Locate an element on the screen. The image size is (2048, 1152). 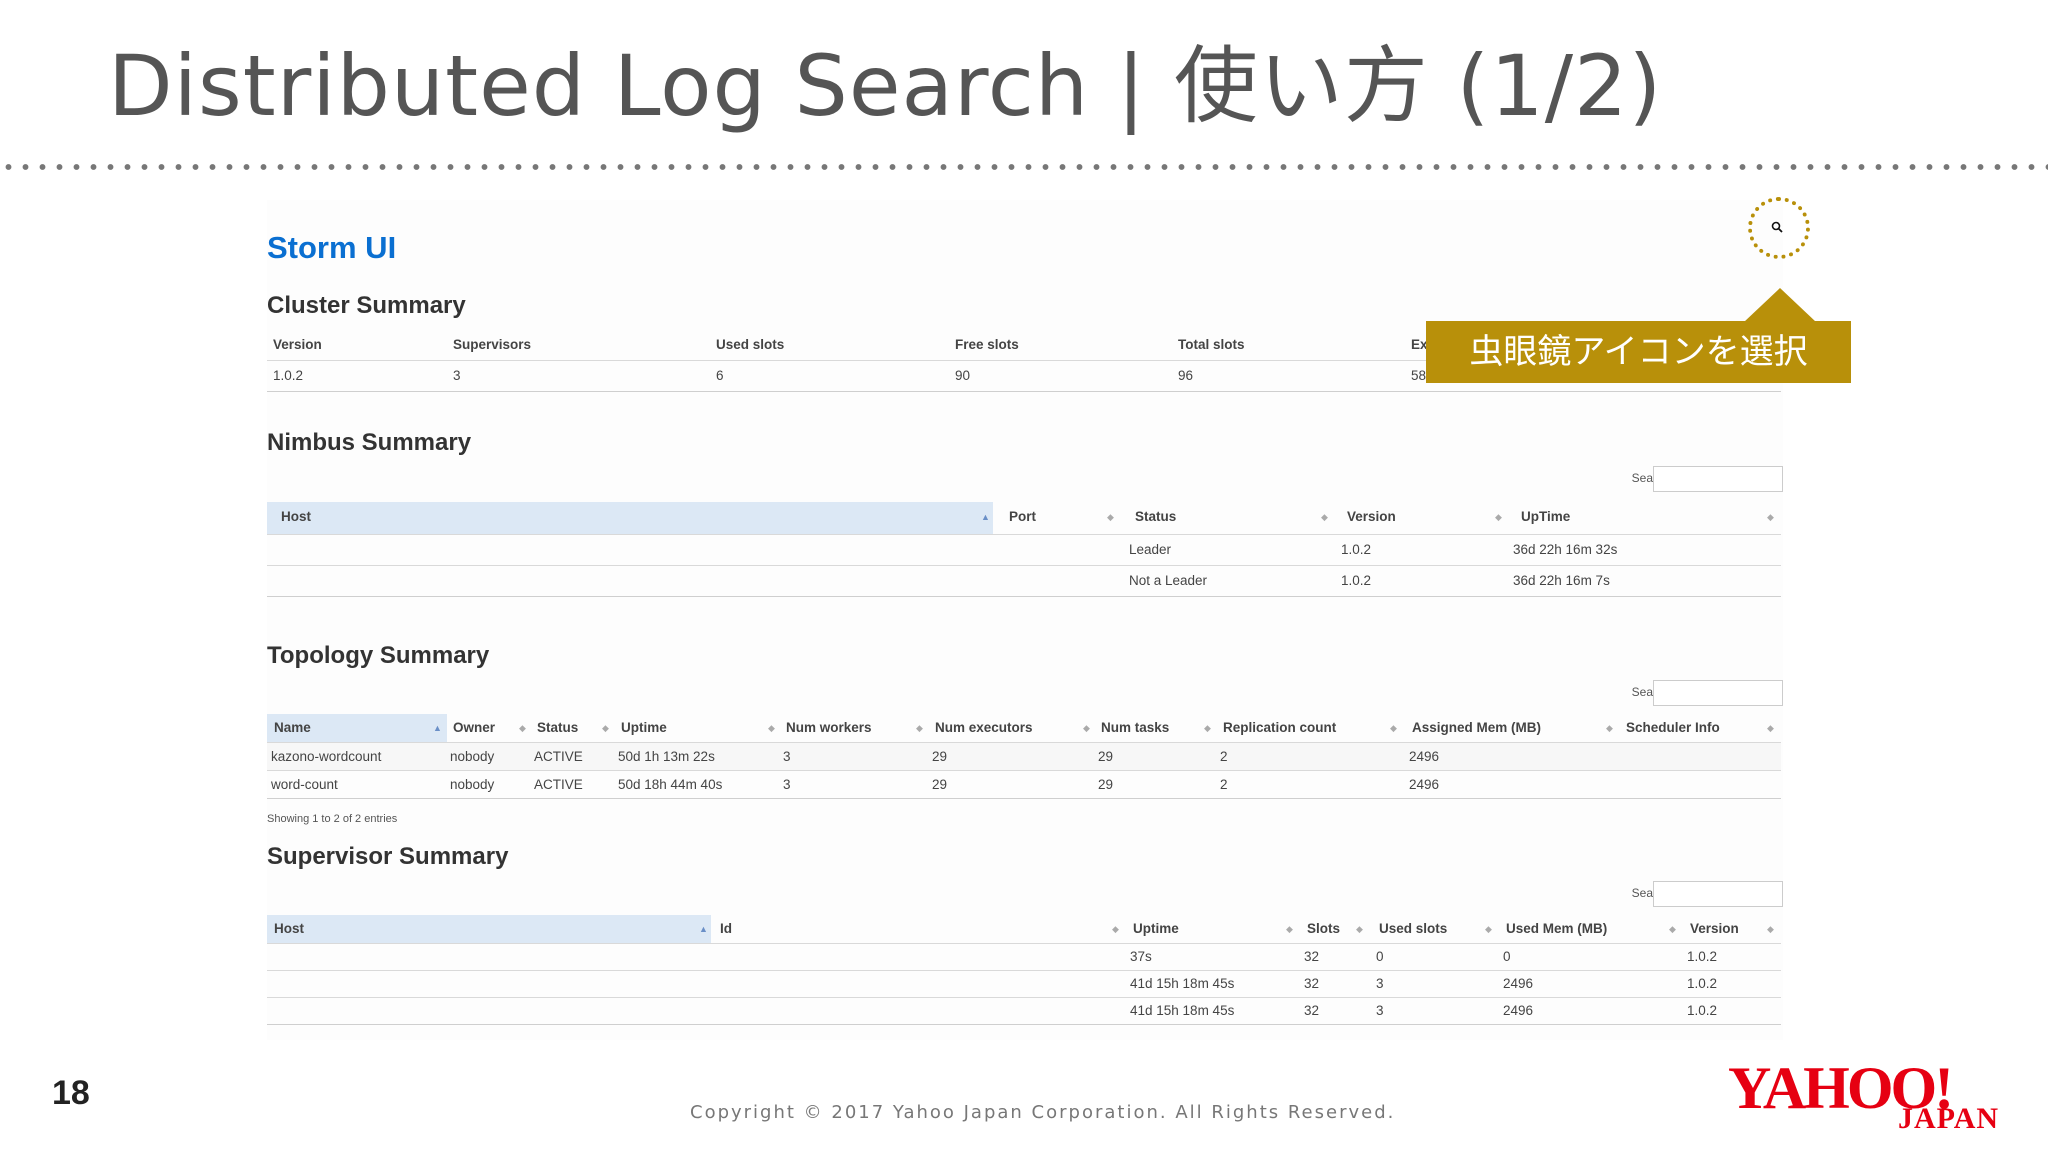
search-icon is located at coordinates (1777, 227).